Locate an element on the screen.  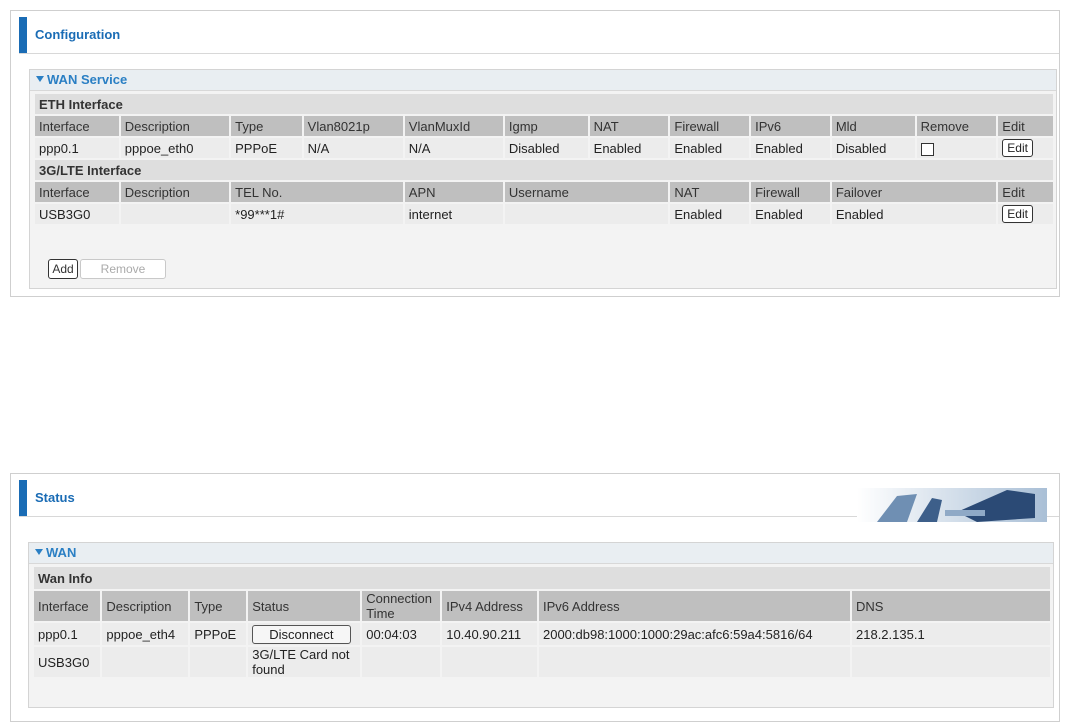
cell-connection-time: 00:04:03 is located at coordinates (401, 634).